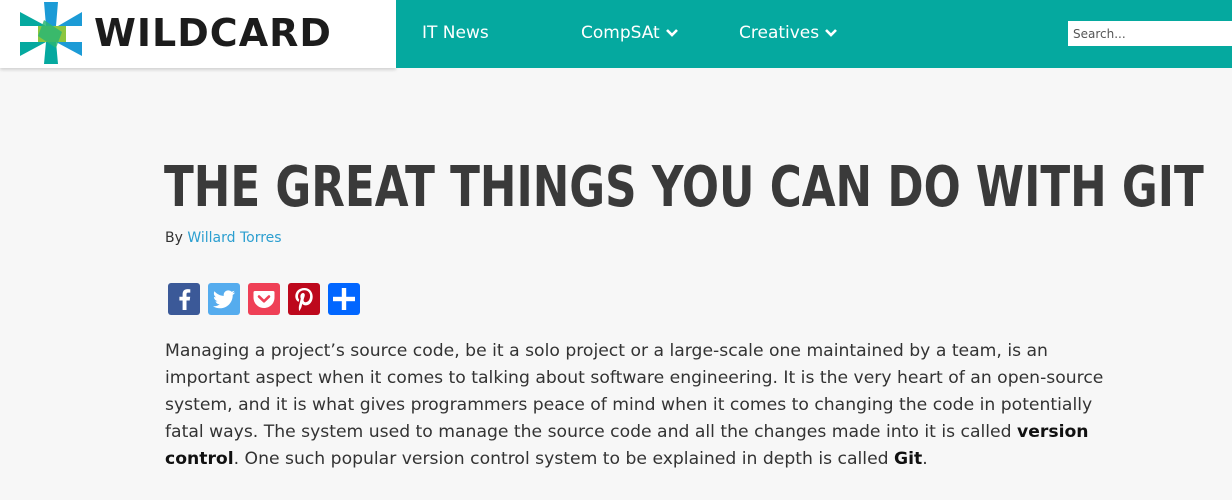 The image size is (1232, 500). What do you see at coordinates (684, 187) in the screenshot?
I see `article-title: THE GREAT THINGS YOU CAN DO WITH GIT` at bounding box center [684, 187].